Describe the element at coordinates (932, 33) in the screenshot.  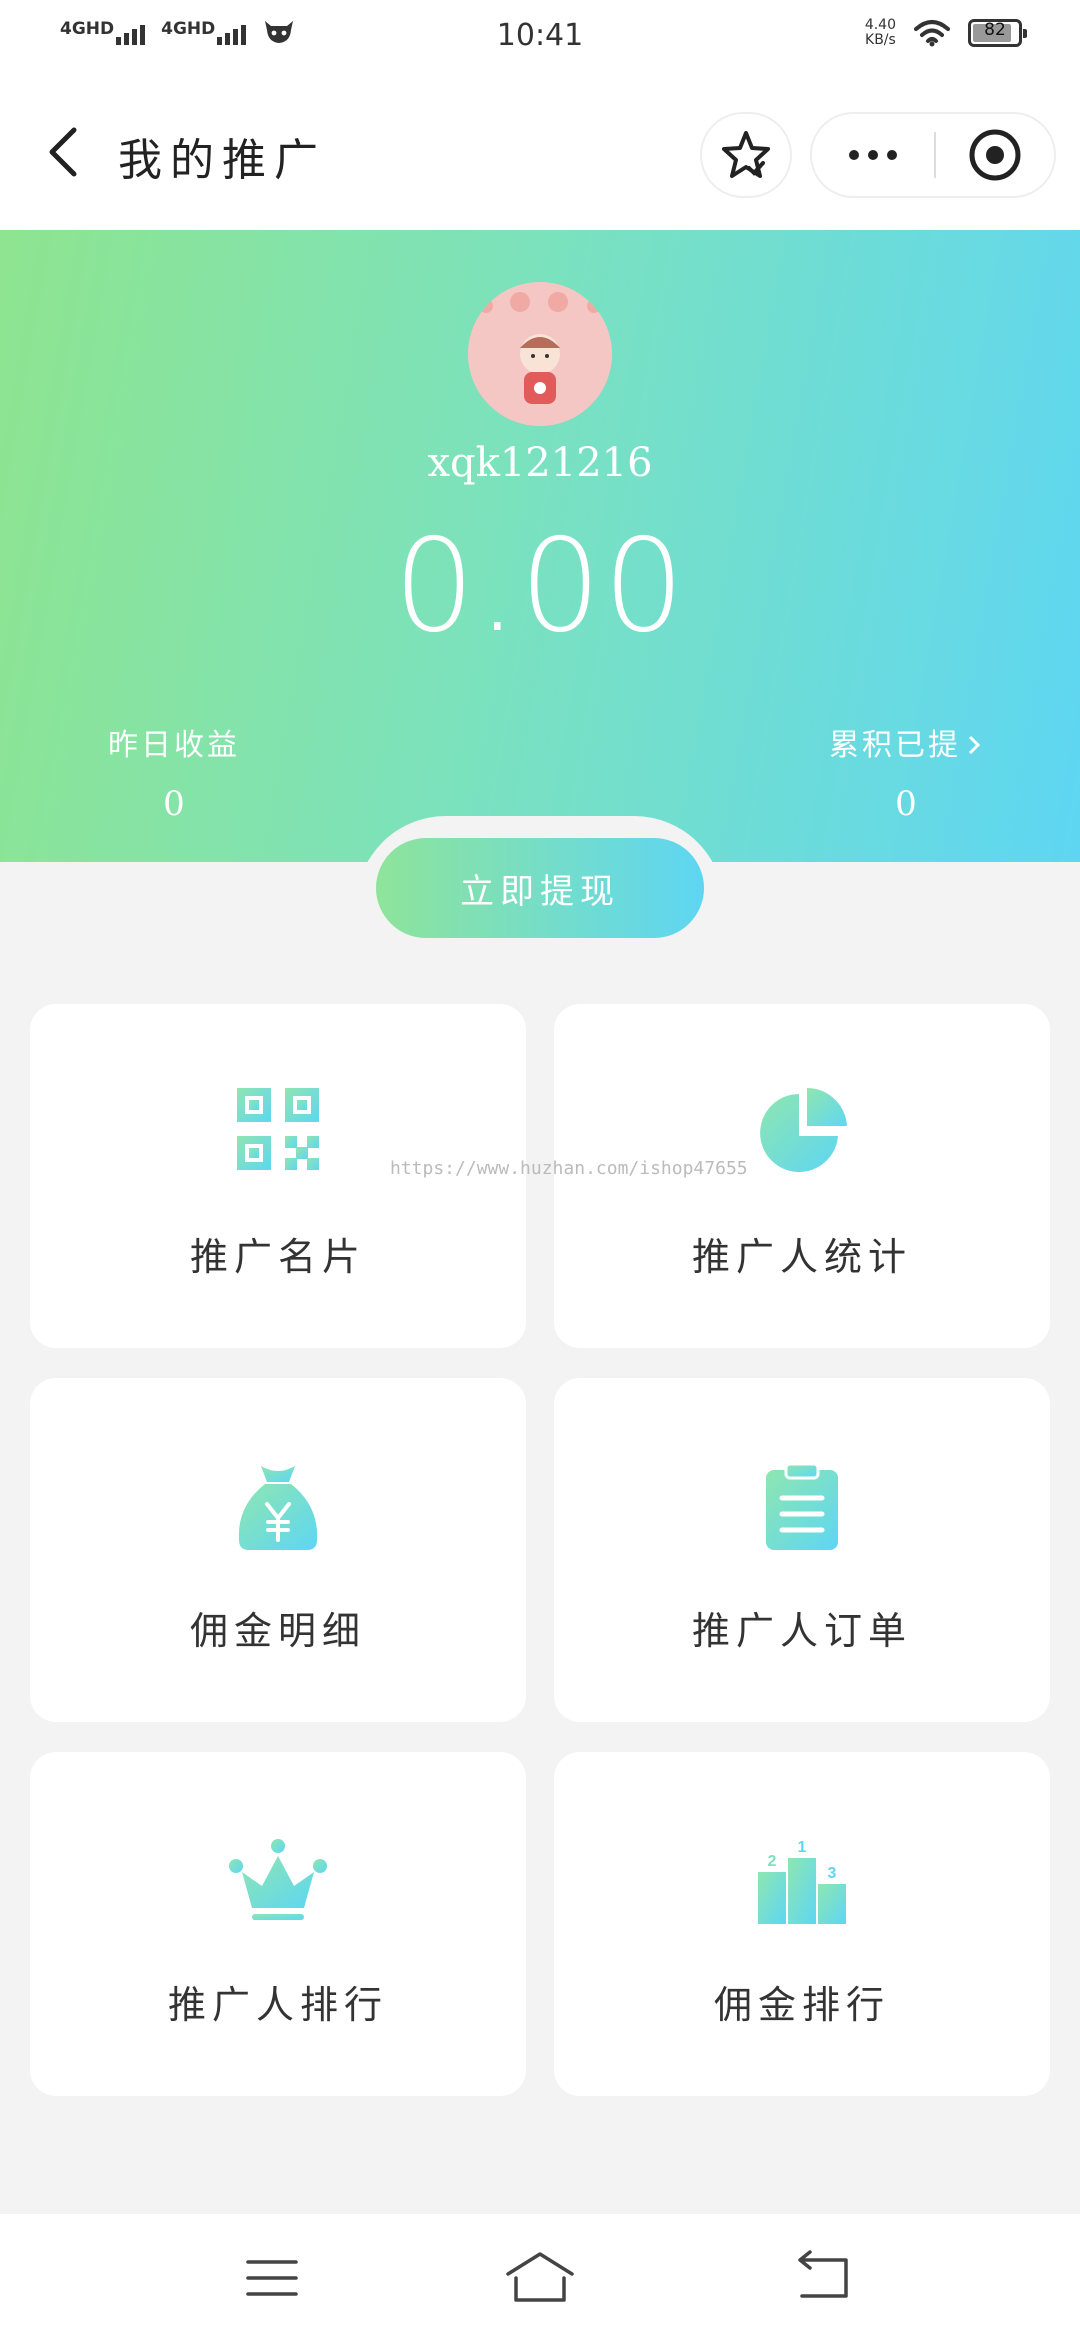
I see `wifi-icon` at that location.